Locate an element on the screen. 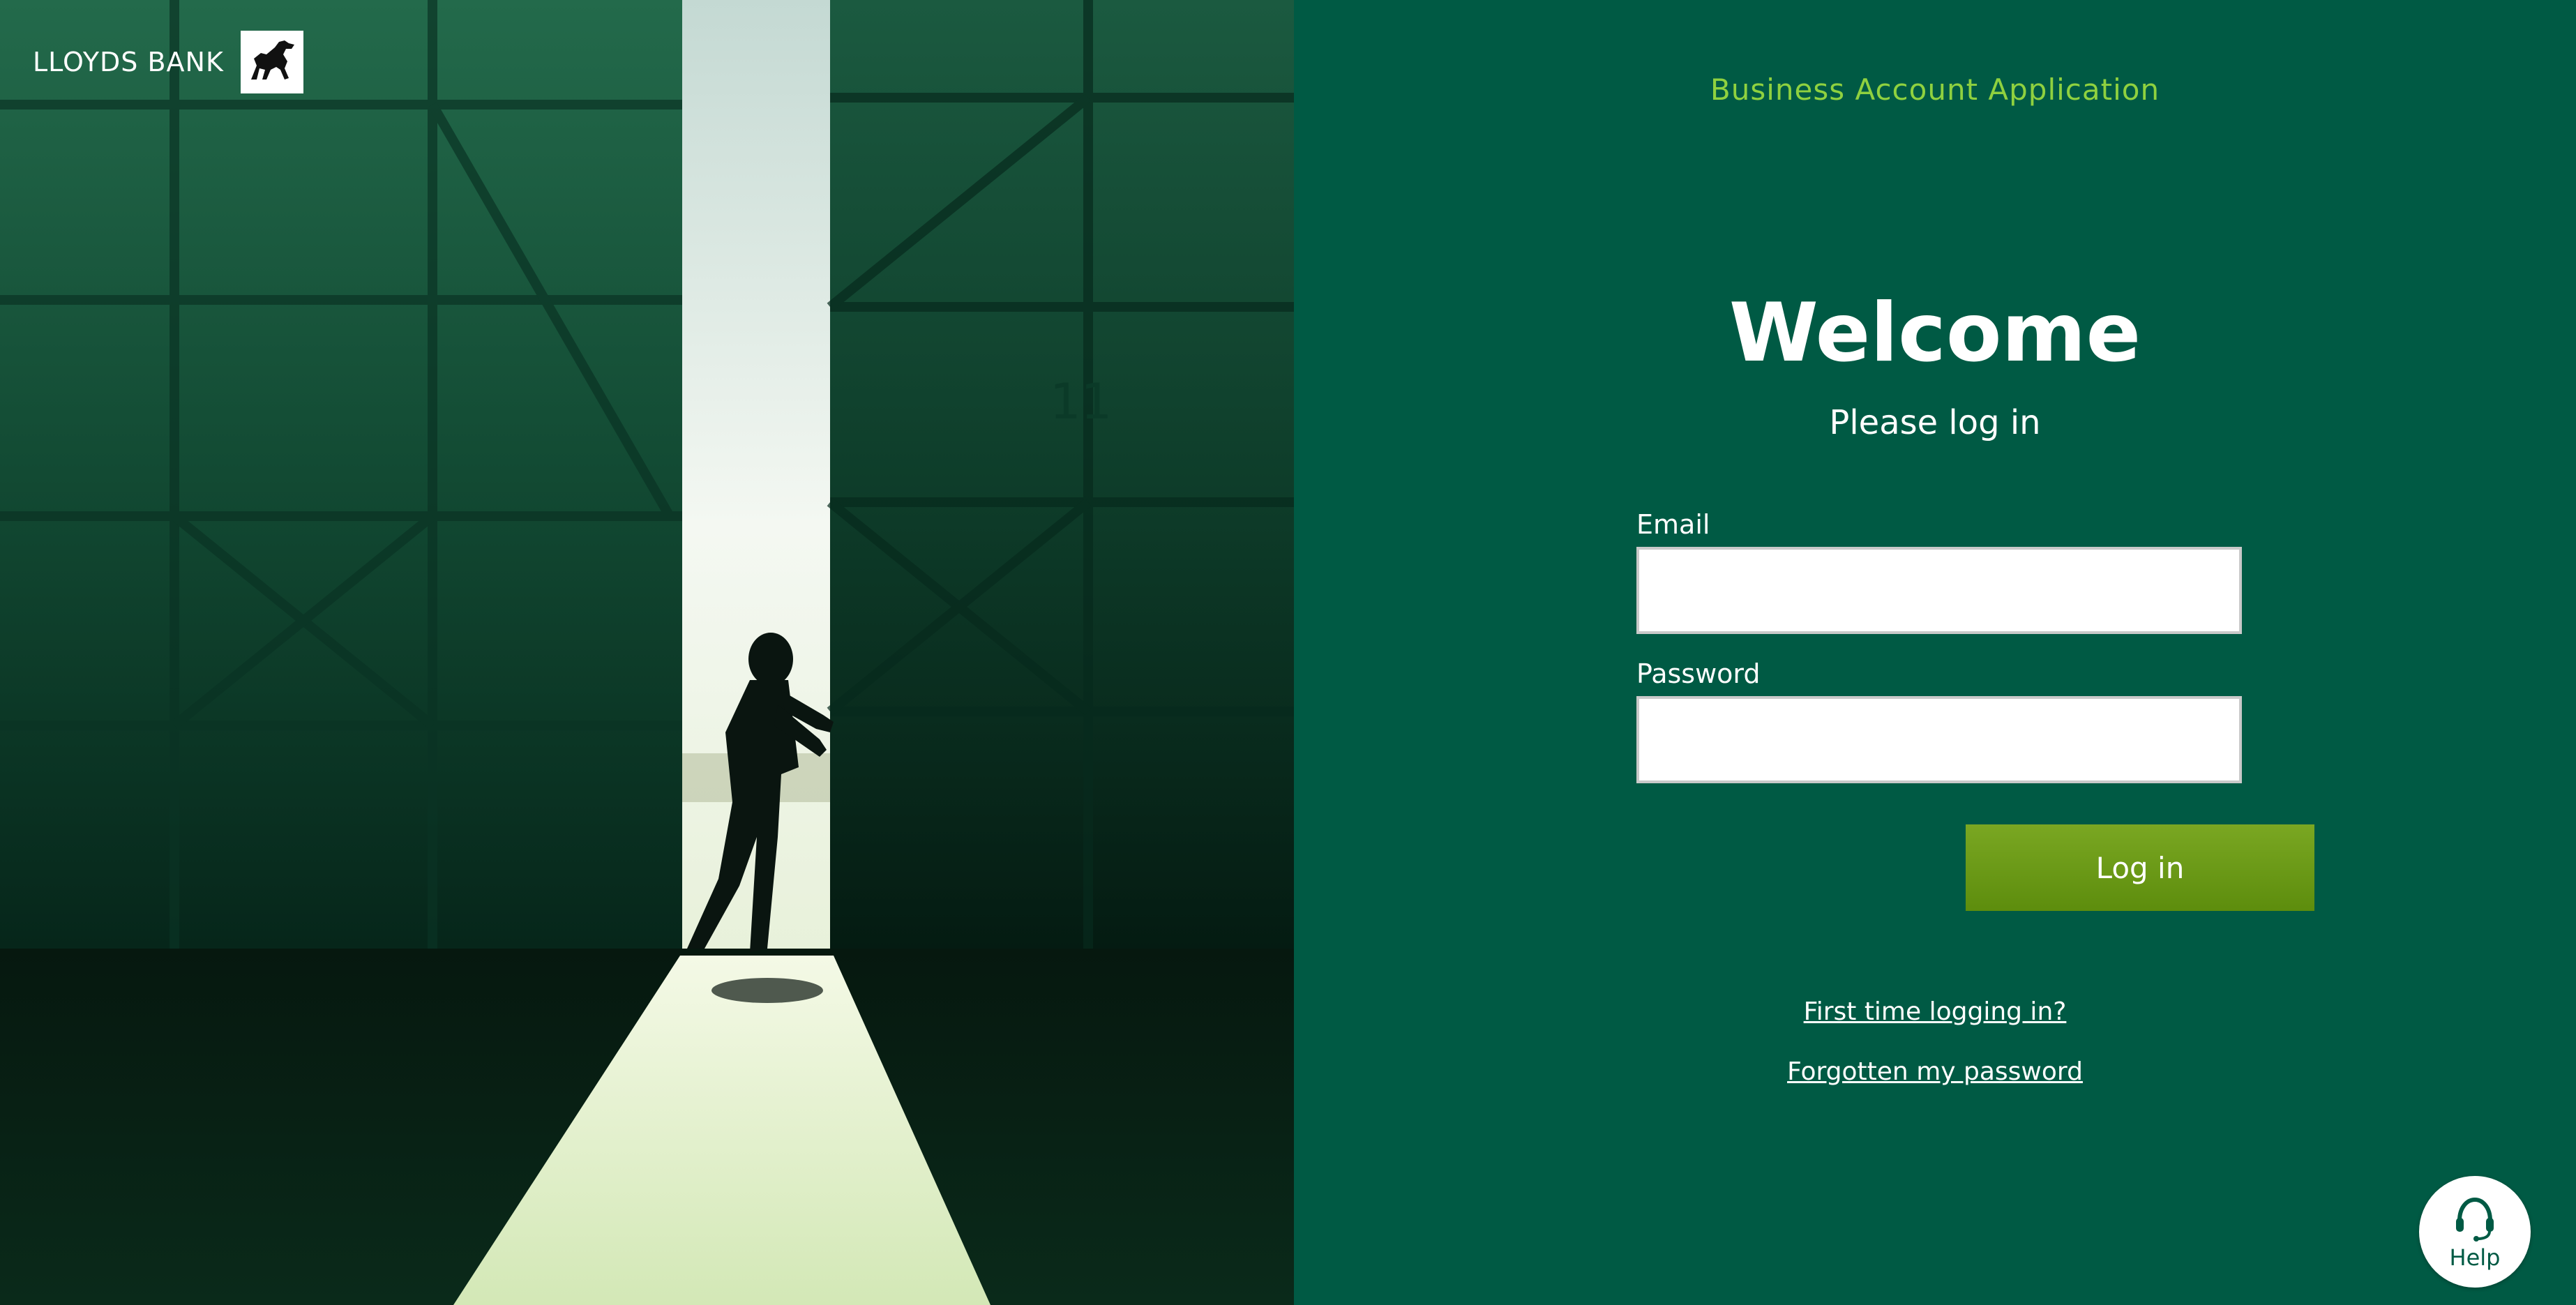 The height and width of the screenshot is (1305, 2576). door-number: 11 is located at coordinates (1081, 401).